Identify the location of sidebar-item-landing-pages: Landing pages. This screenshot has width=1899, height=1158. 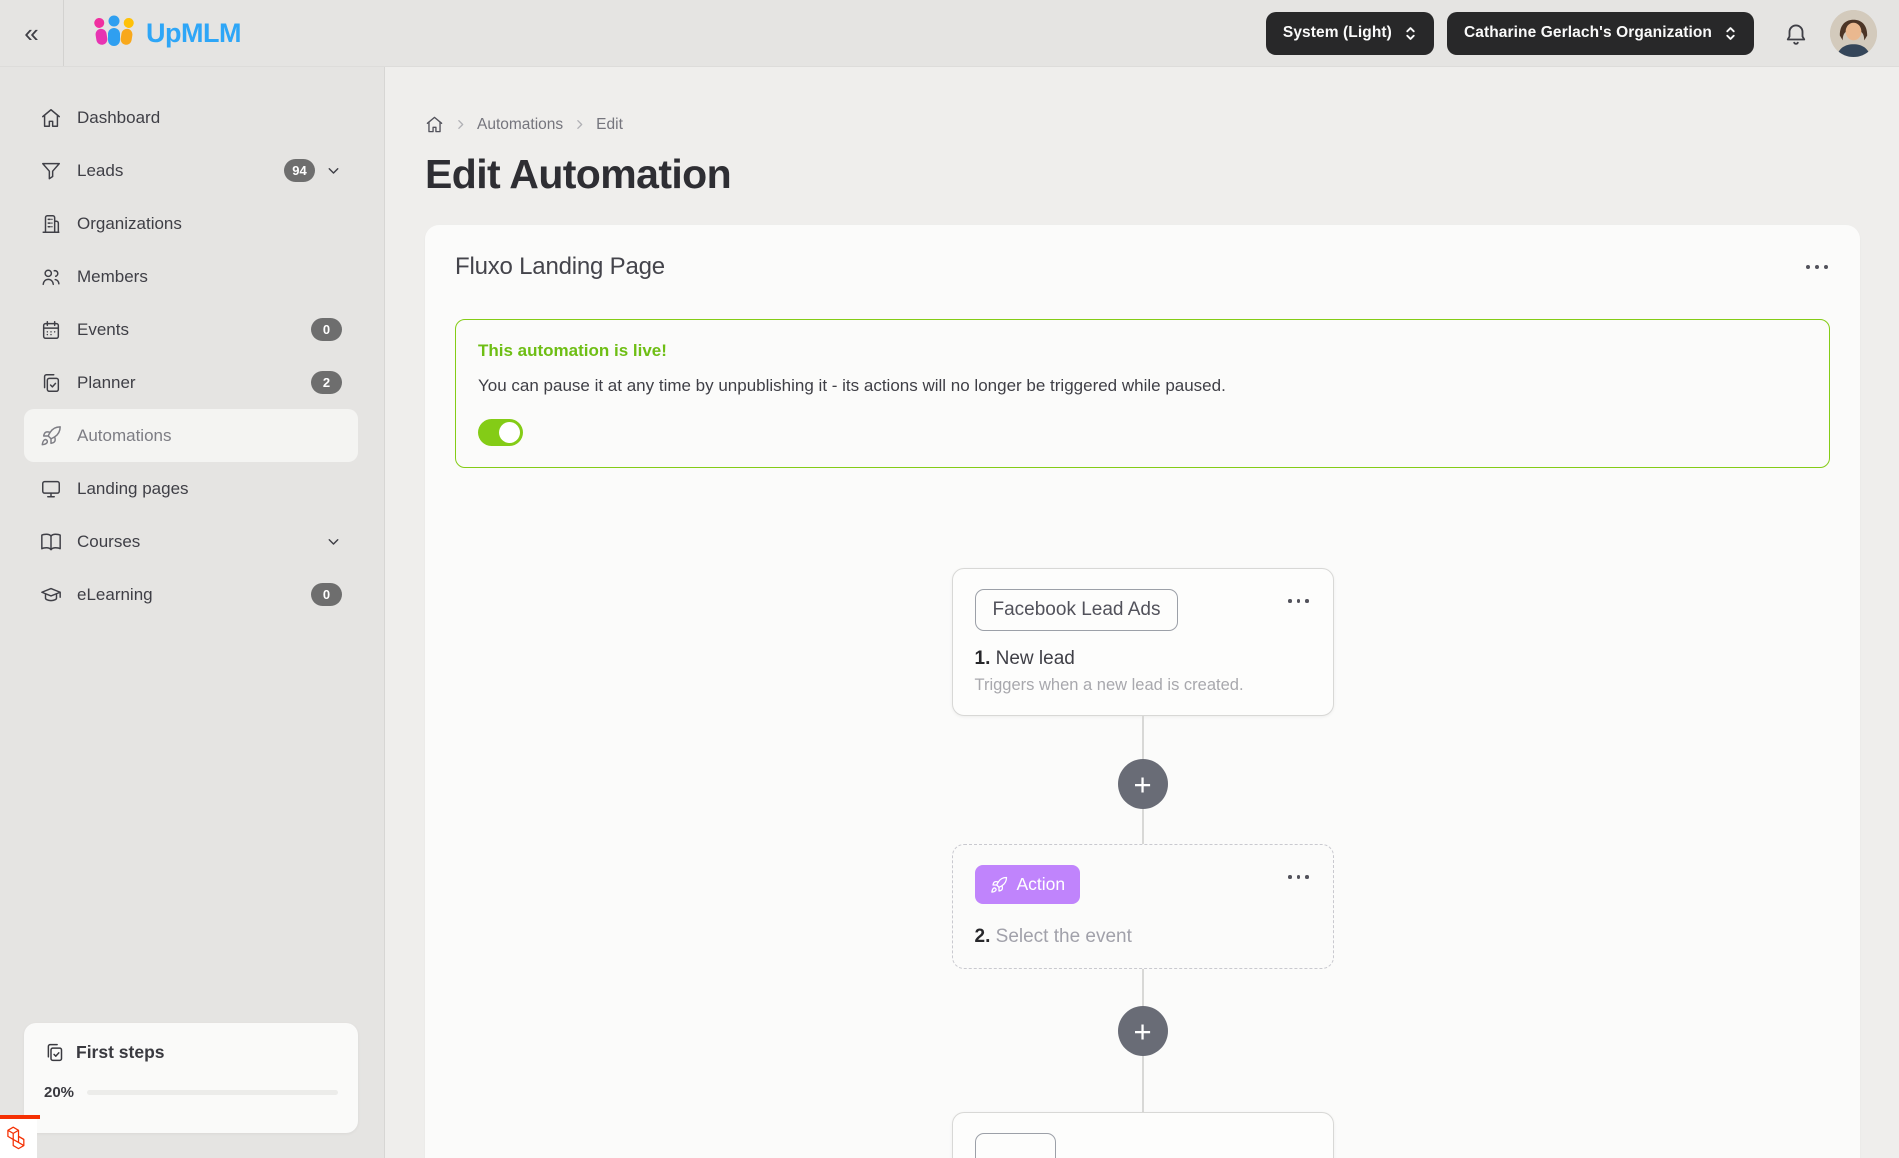
(191, 488).